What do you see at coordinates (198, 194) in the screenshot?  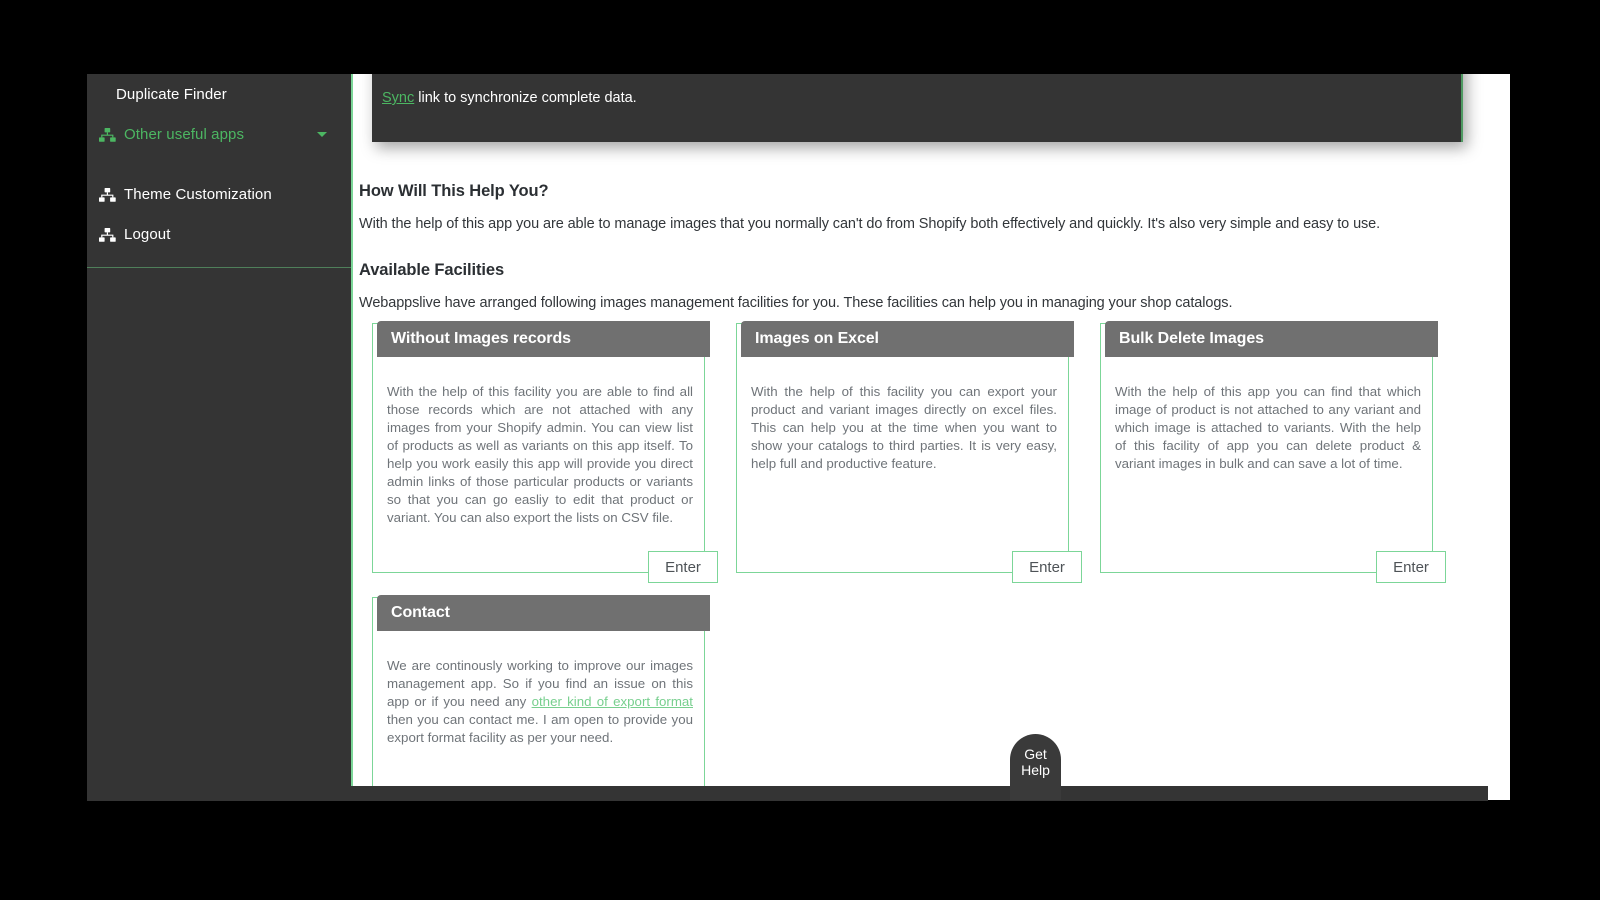 I see `sidebar-item-label: Theme Customization` at bounding box center [198, 194].